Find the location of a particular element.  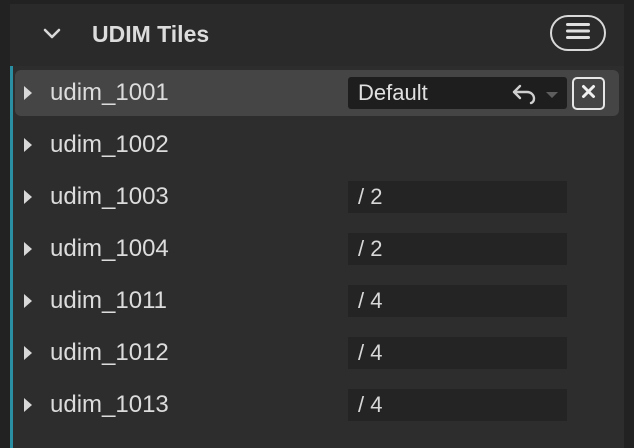

row-label: udim_1012 is located at coordinates (109, 352).